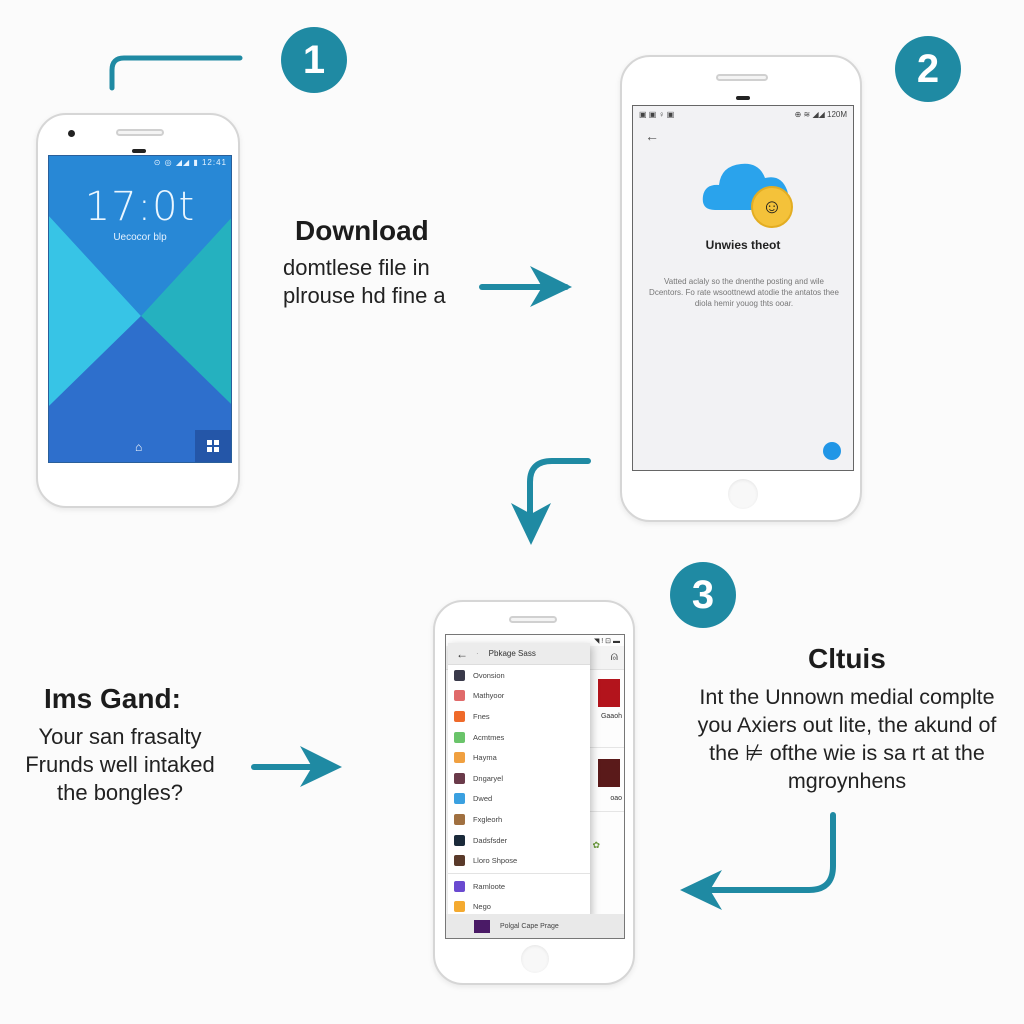  Describe the element at coordinates (832, 451) in the screenshot. I see `refresh-icon` at that location.